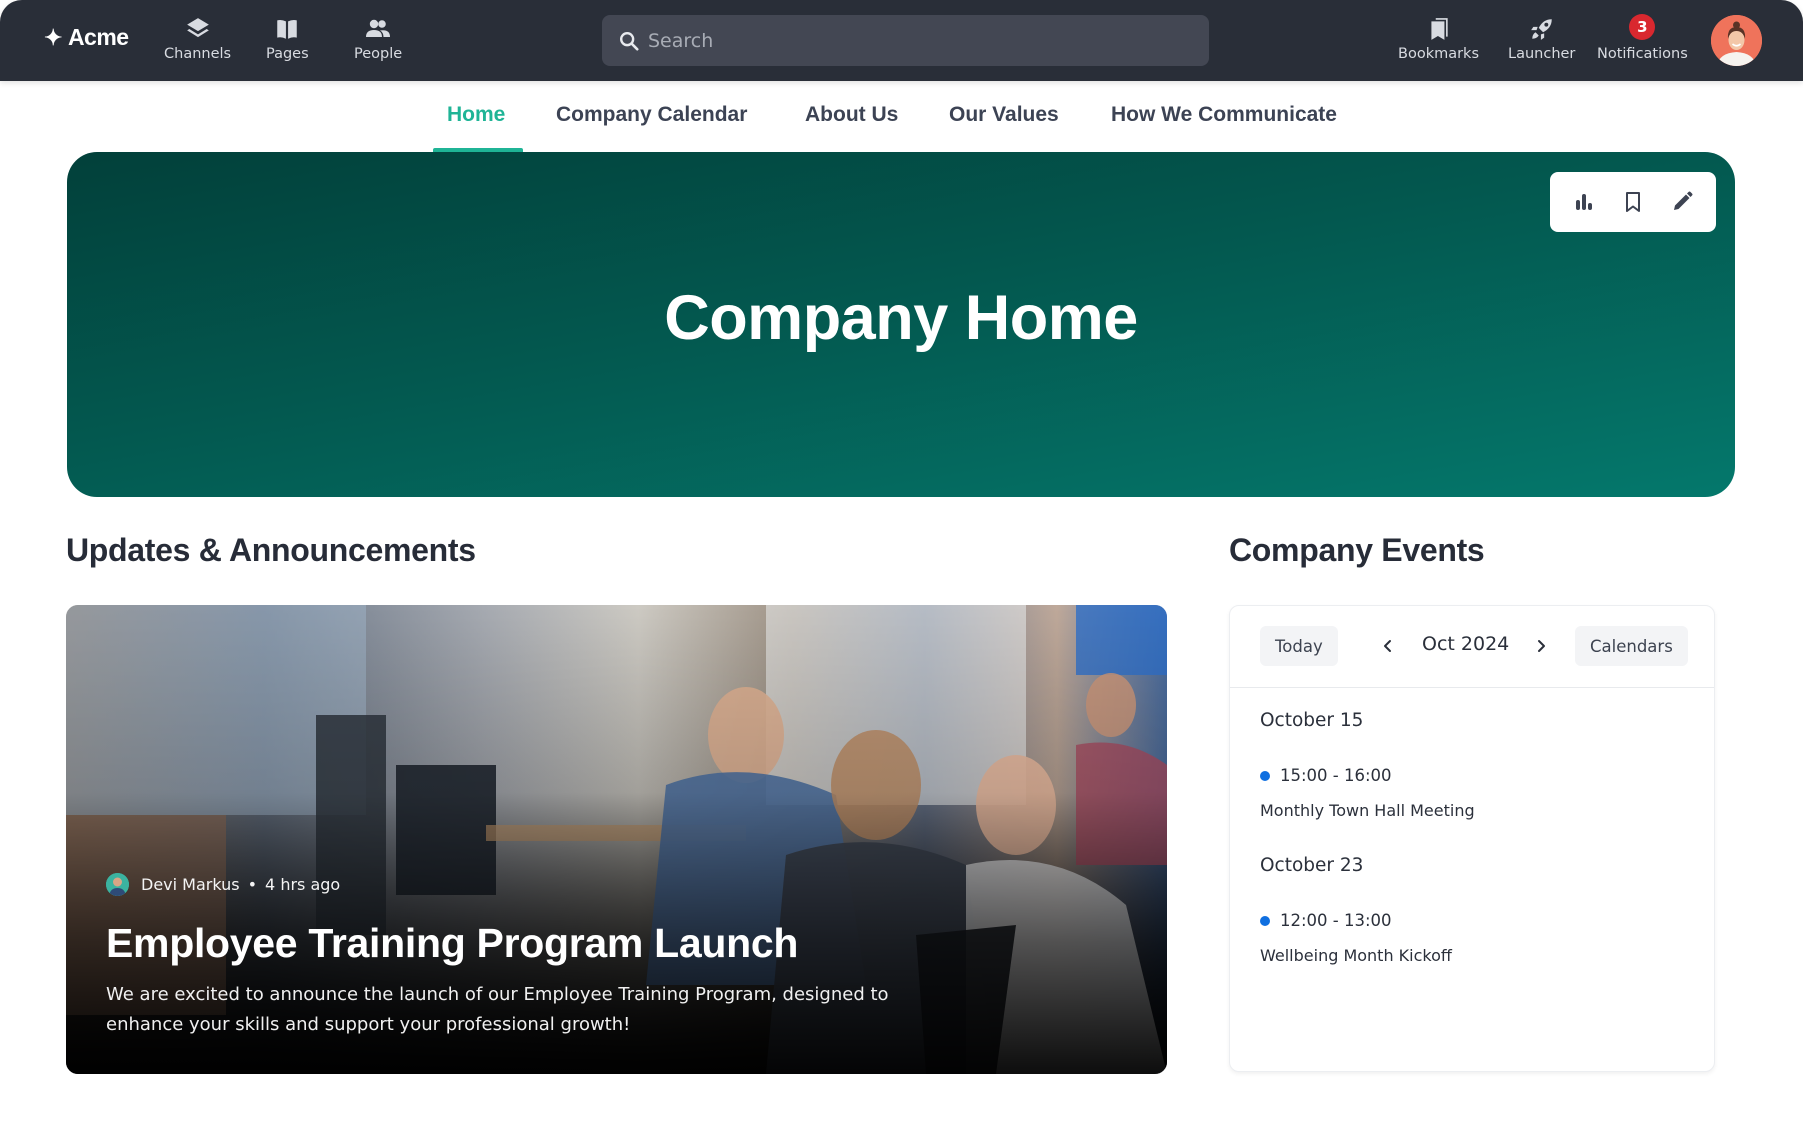 This screenshot has width=1803, height=1130. What do you see at coordinates (378, 39) in the screenshot?
I see `nav-people: People` at bounding box center [378, 39].